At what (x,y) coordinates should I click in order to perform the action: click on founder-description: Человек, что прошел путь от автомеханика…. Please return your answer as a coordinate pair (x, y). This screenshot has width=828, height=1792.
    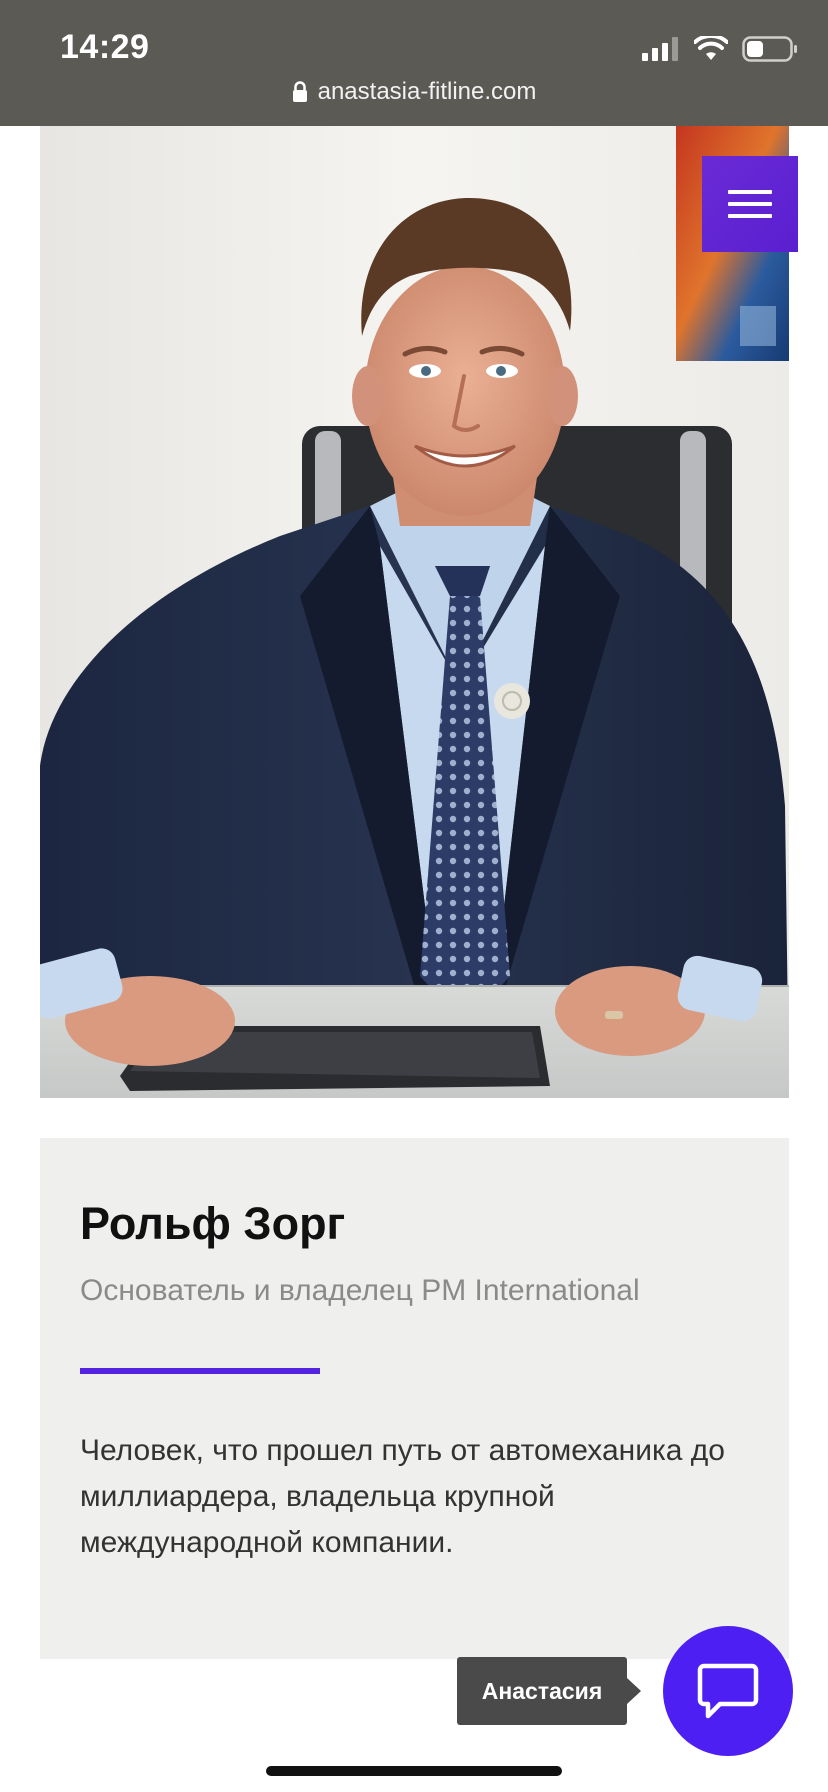
    Looking at the image, I should click on (402, 1496).